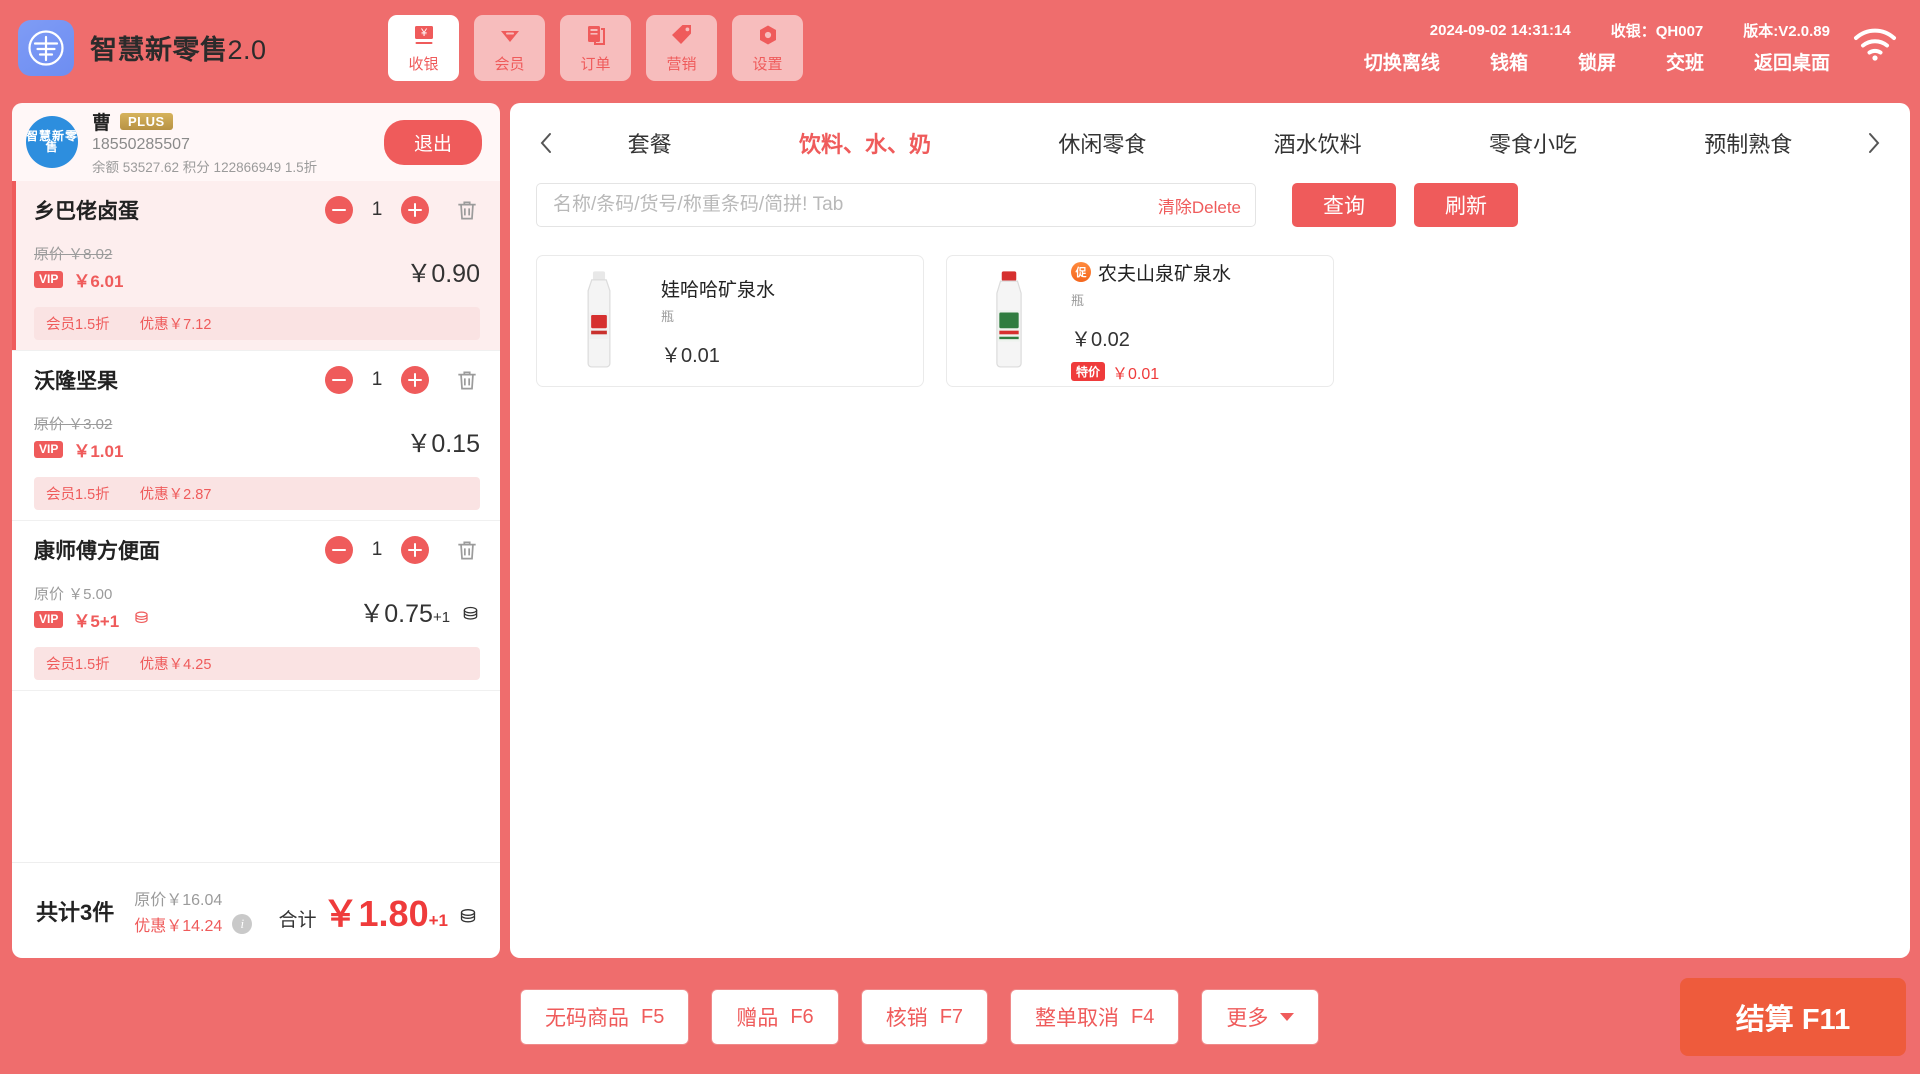 The height and width of the screenshot is (1074, 1920). What do you see at coordinates (205, 167) in the screenshot?
I see `customer-meta: 余额 53527.62 积分 122866949 1.5折` at bounding box center [205, 167].